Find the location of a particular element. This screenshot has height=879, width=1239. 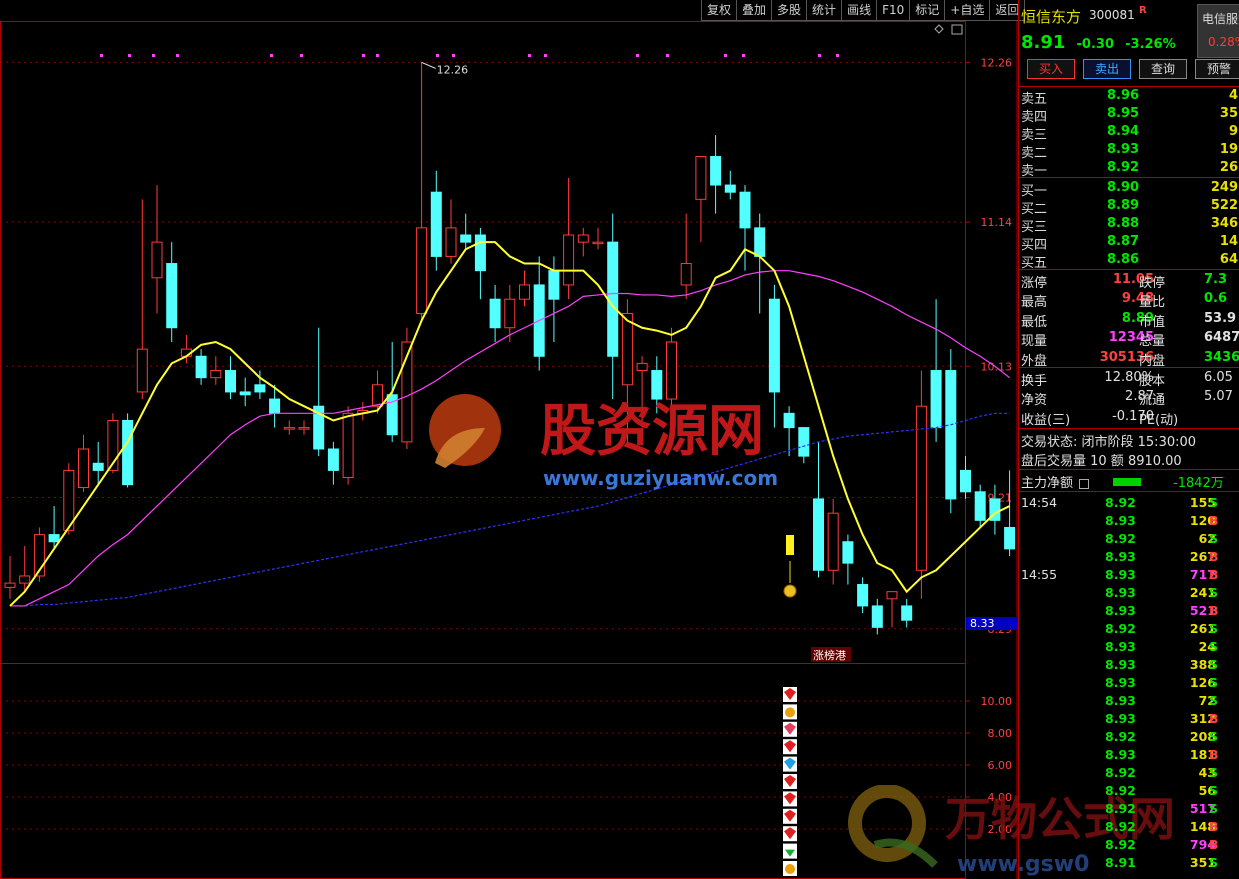

toolbar-button: +自选 is located at coordinates (967, 10).